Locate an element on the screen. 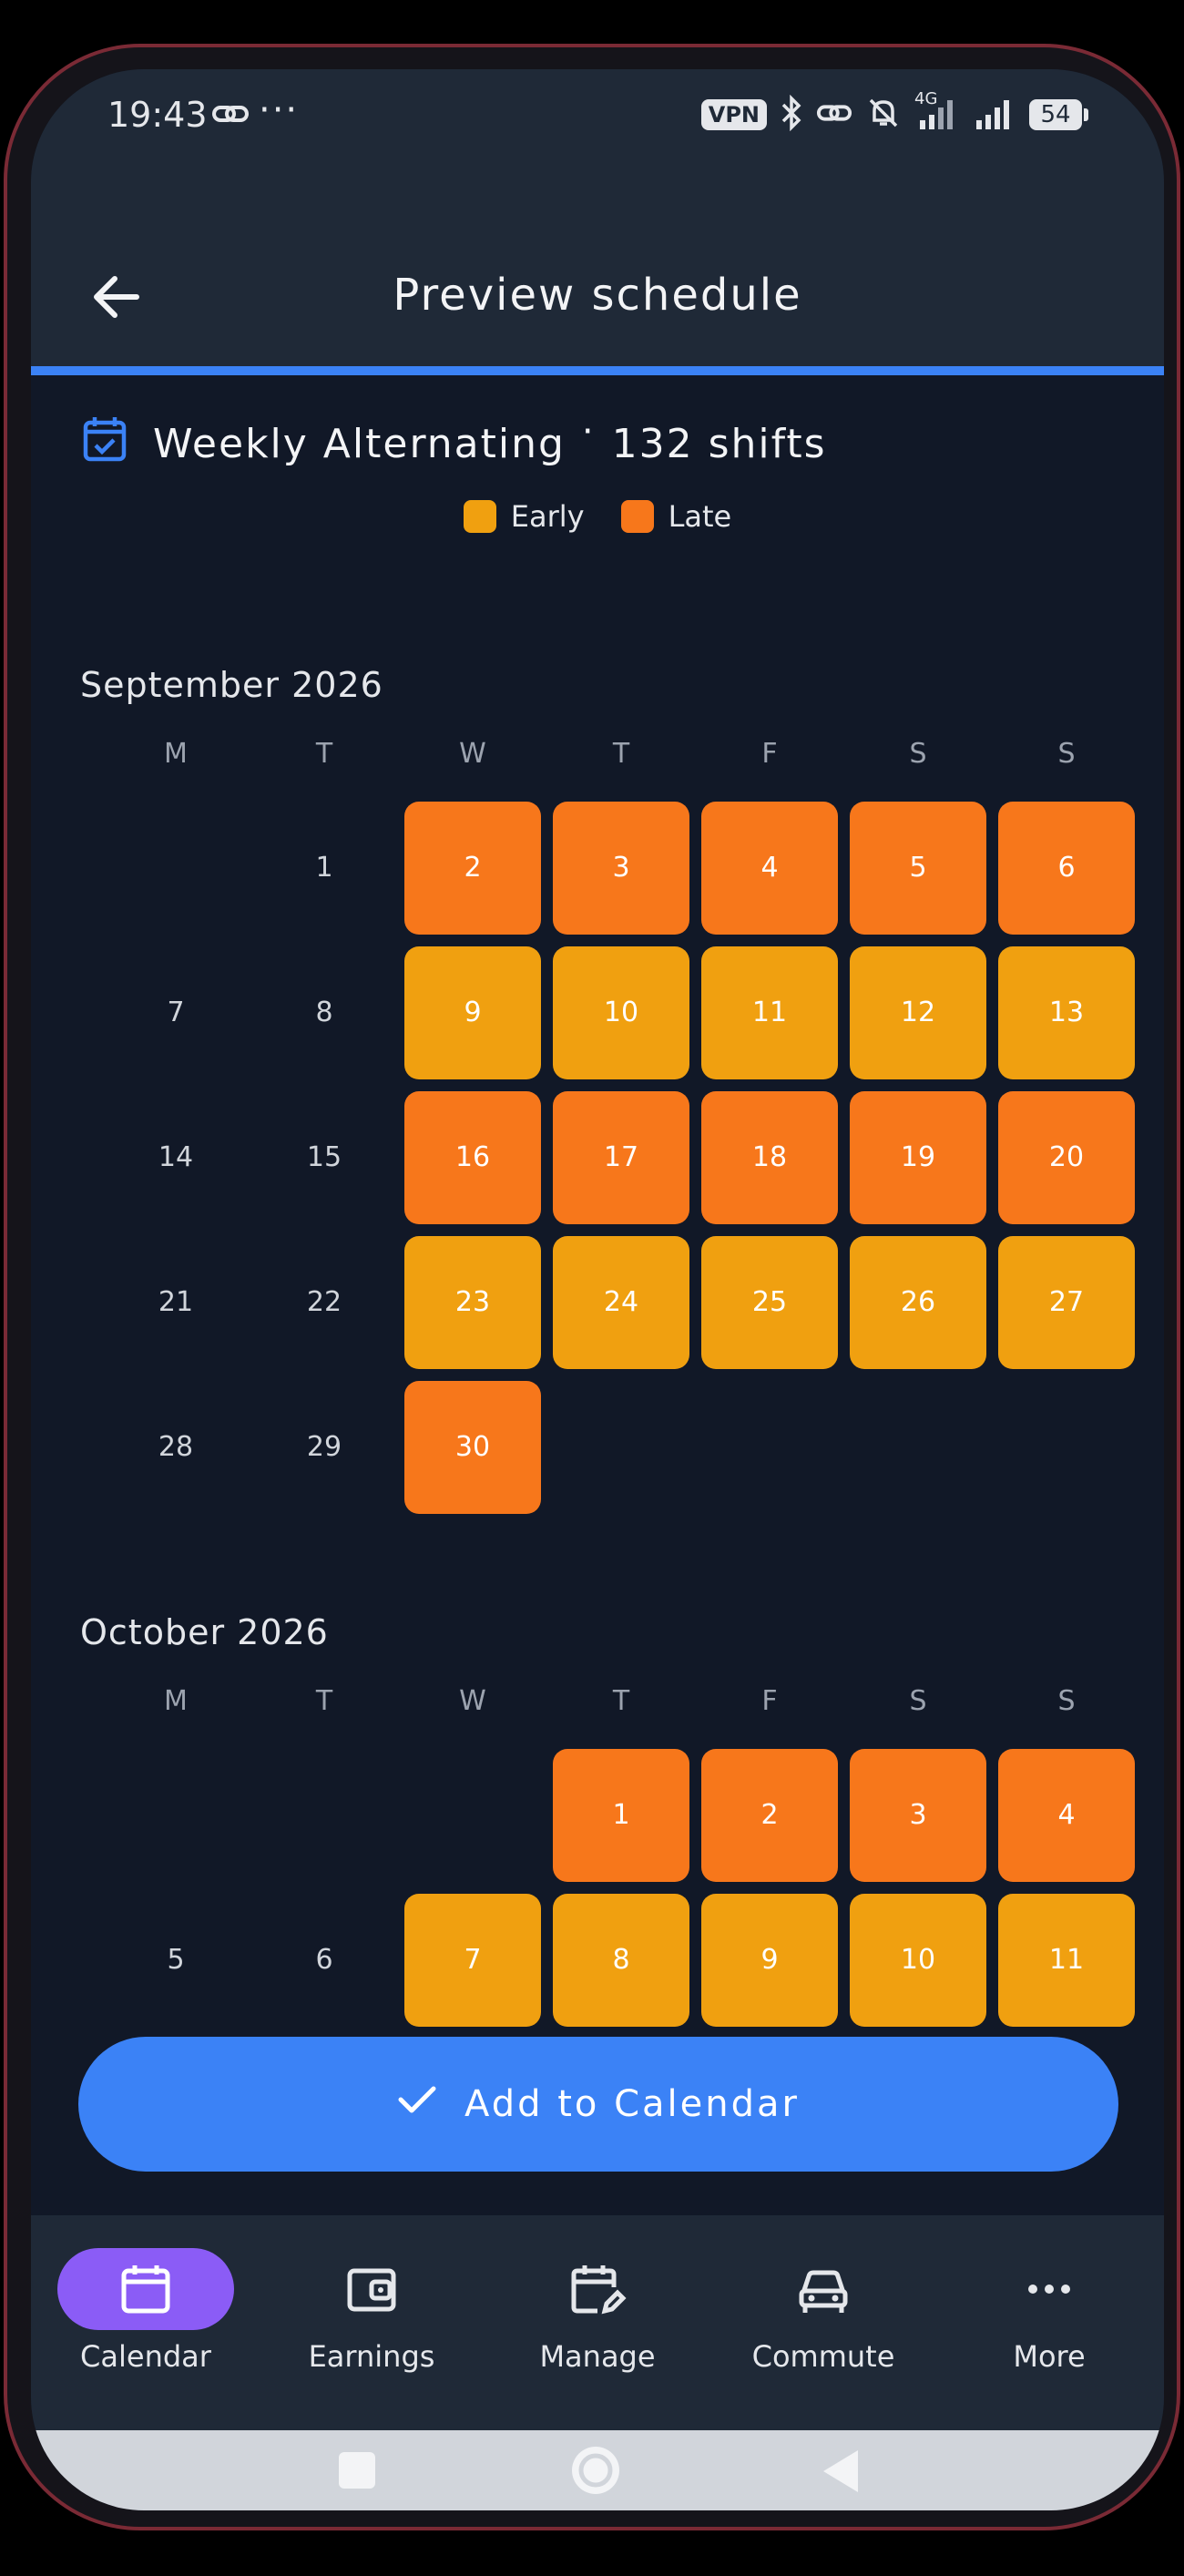  shift-day-late: 30 is located at coordinates (473, 1447).